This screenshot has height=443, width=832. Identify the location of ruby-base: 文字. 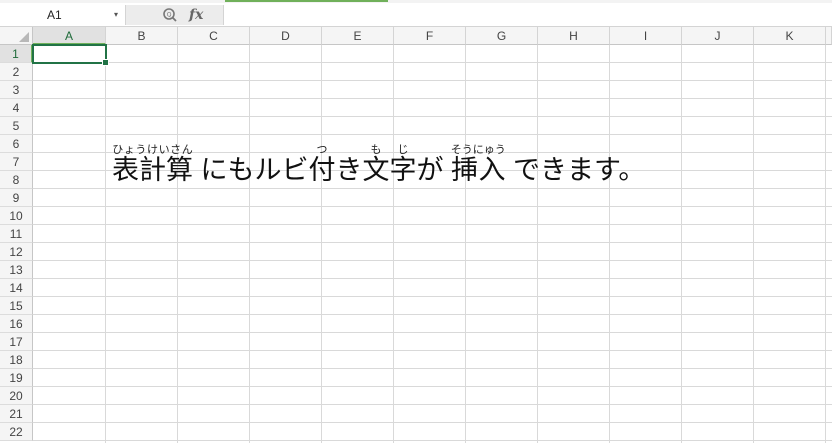
(389, 170).